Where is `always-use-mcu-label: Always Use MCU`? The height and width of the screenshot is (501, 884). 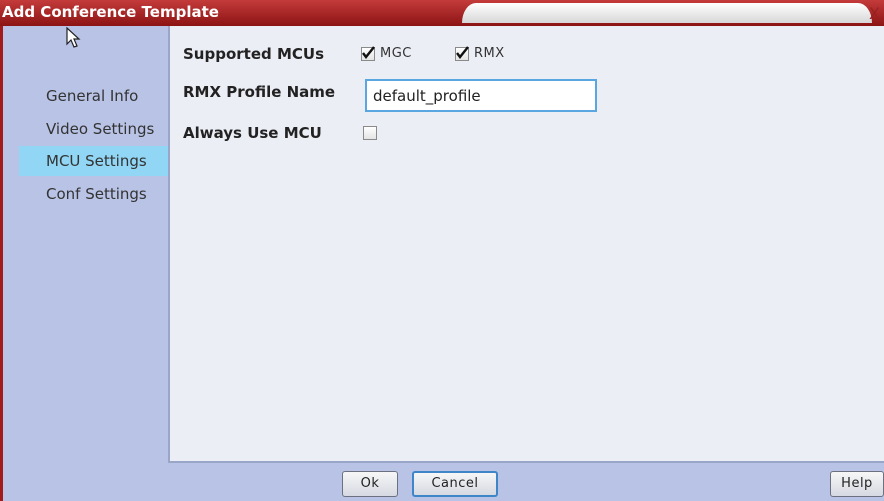 always-use-mcu-label: Always Use MCU is located at coordinates (252, 133).